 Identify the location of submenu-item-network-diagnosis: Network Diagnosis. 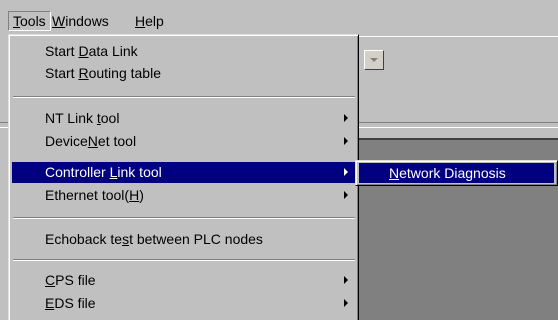
(456, 173).